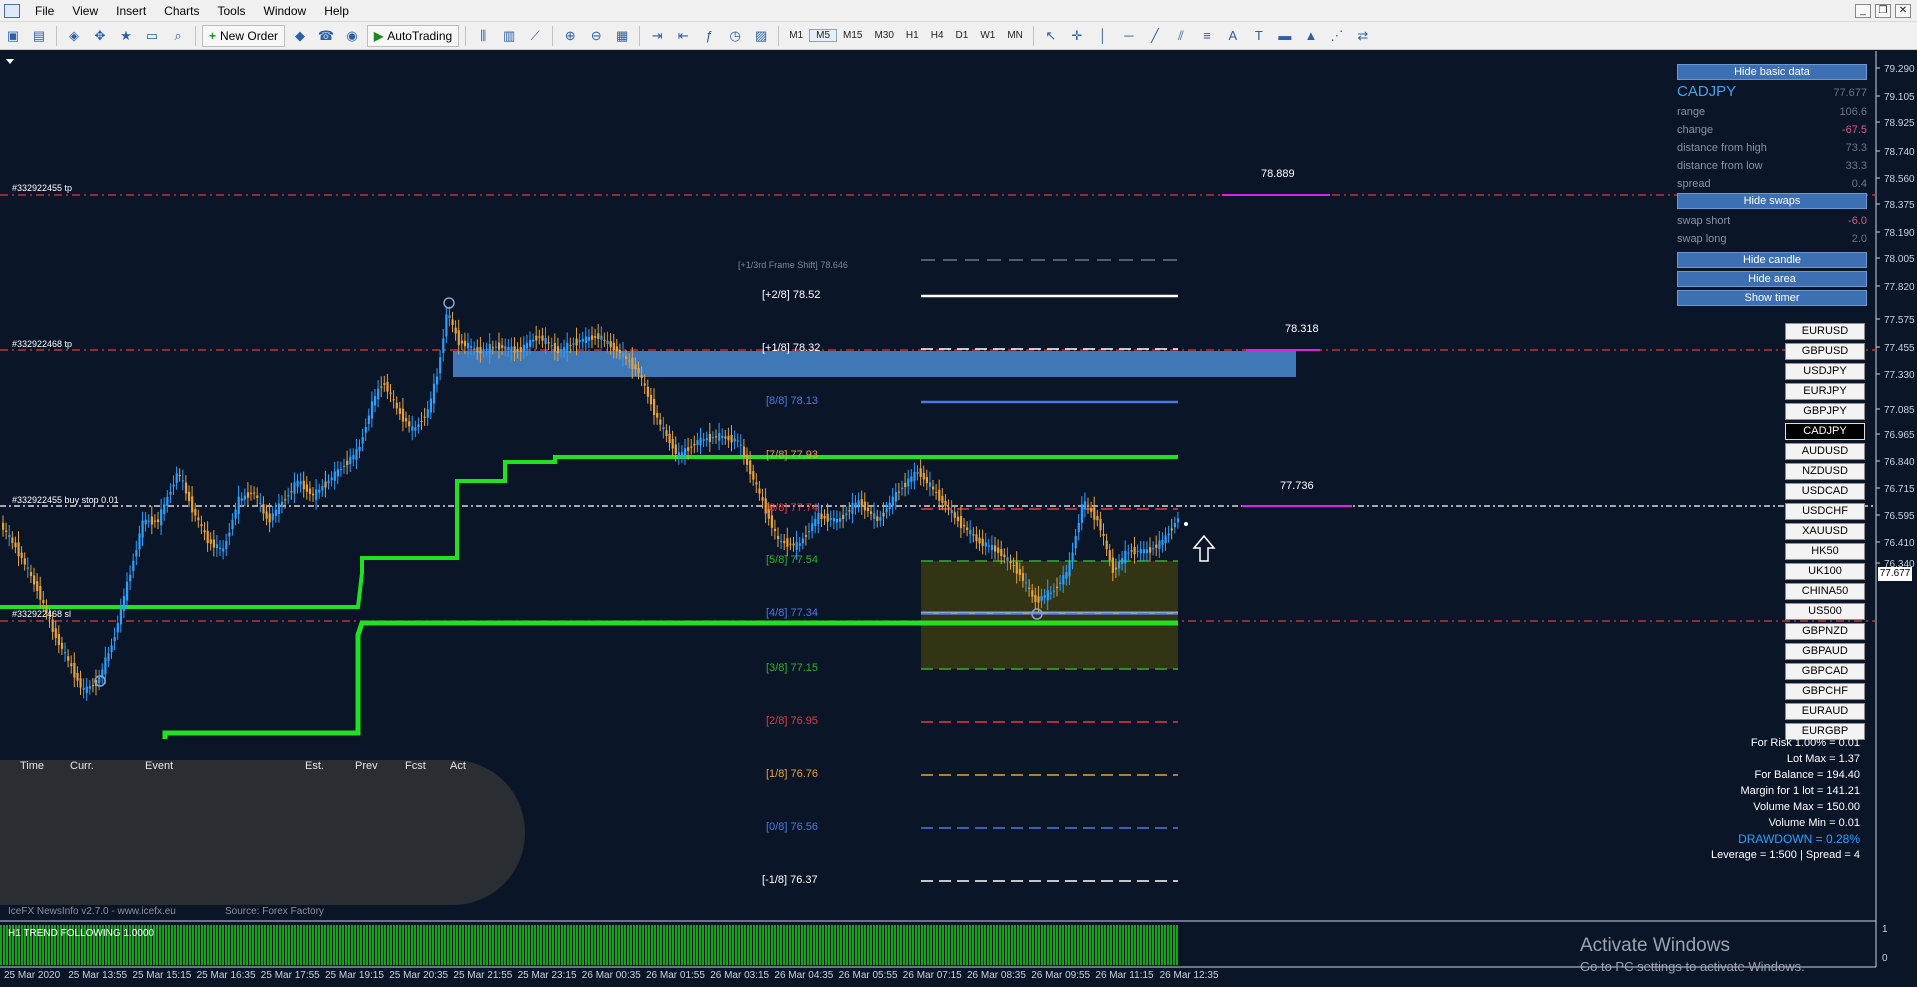 The width and height of the screenshot is (1917, 987). What do you see at coordinates (596, 36) in the screenshot?
I see `zoom-out-icon: ⊖` at bounding box center [596, 36].